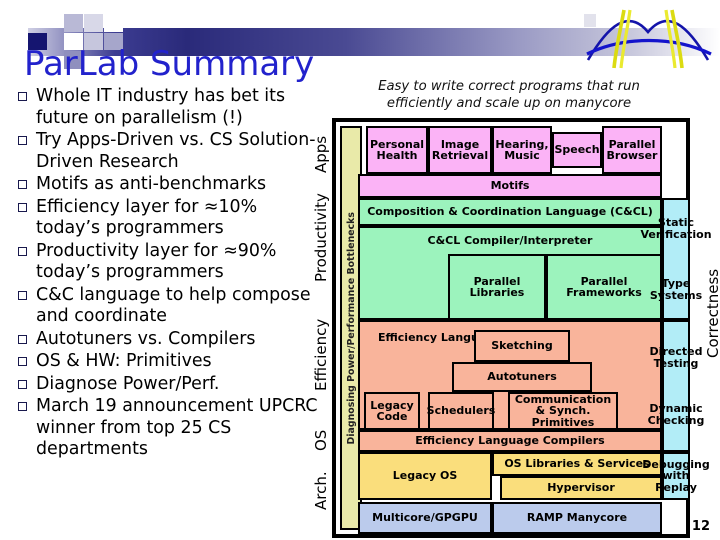 The height and width of the screenshot is (540, 720). I want to click on list-item: Motifs as anti-benchmarks, so click(163, 185).